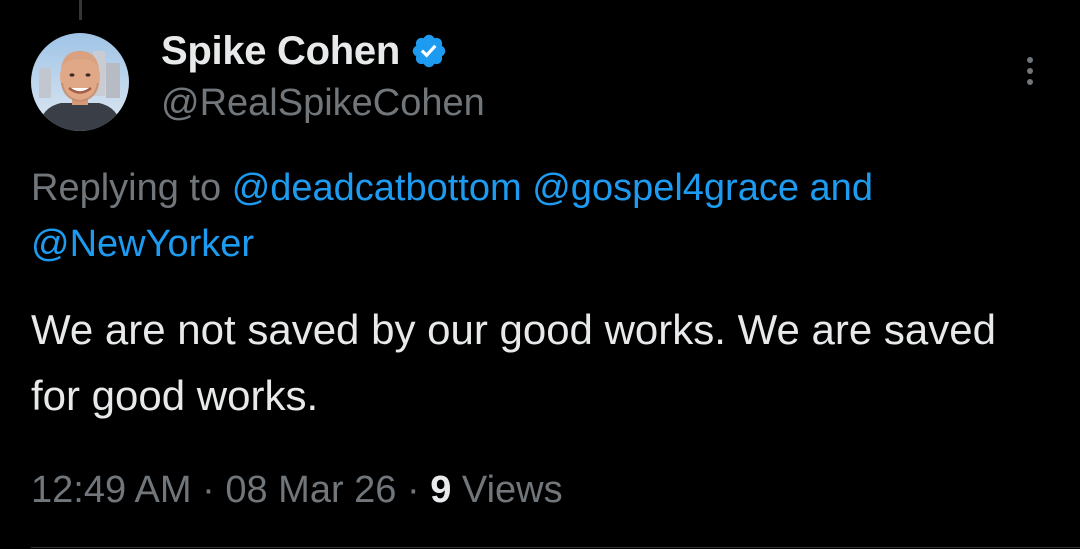  Describe the element at coordinates (310, 490) in the screenshot. I see `tweet-date: 08 Mar 26` at that location.